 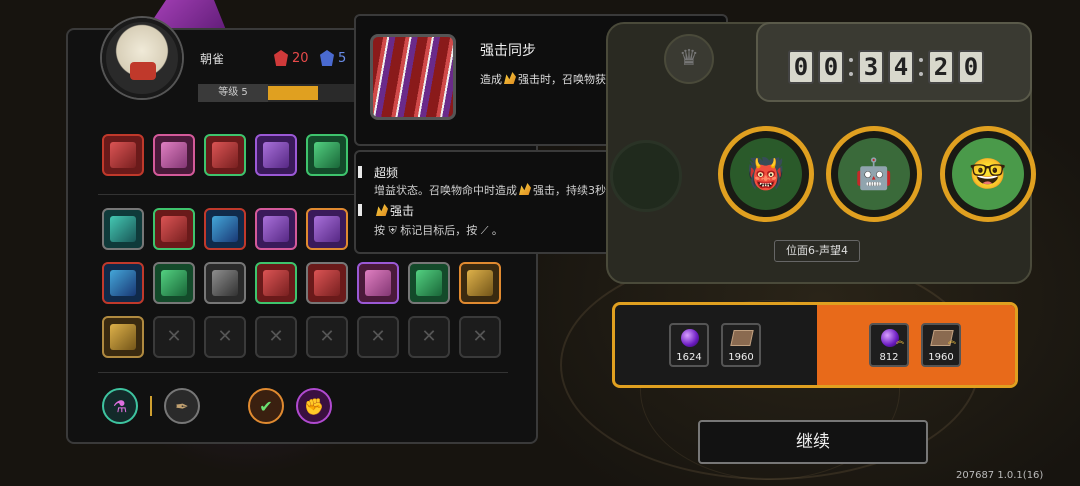 What do you see at coordinates (386, 173) in the screenshot?
I see `keyword-overclock-title: 超频` at bounding box center [386, 173].